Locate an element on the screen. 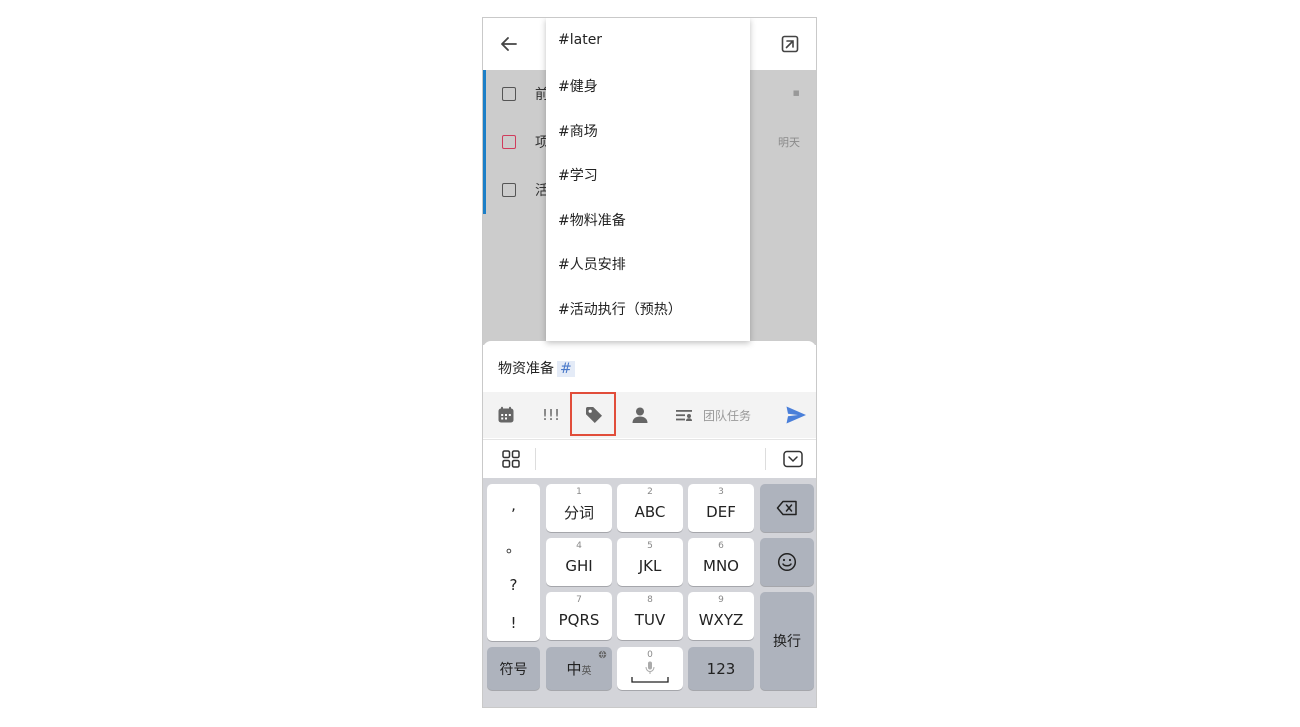 This screenshot has height=727, width=1300. tag-option: #活动执行（预热） is located at coordinates (620, 309).